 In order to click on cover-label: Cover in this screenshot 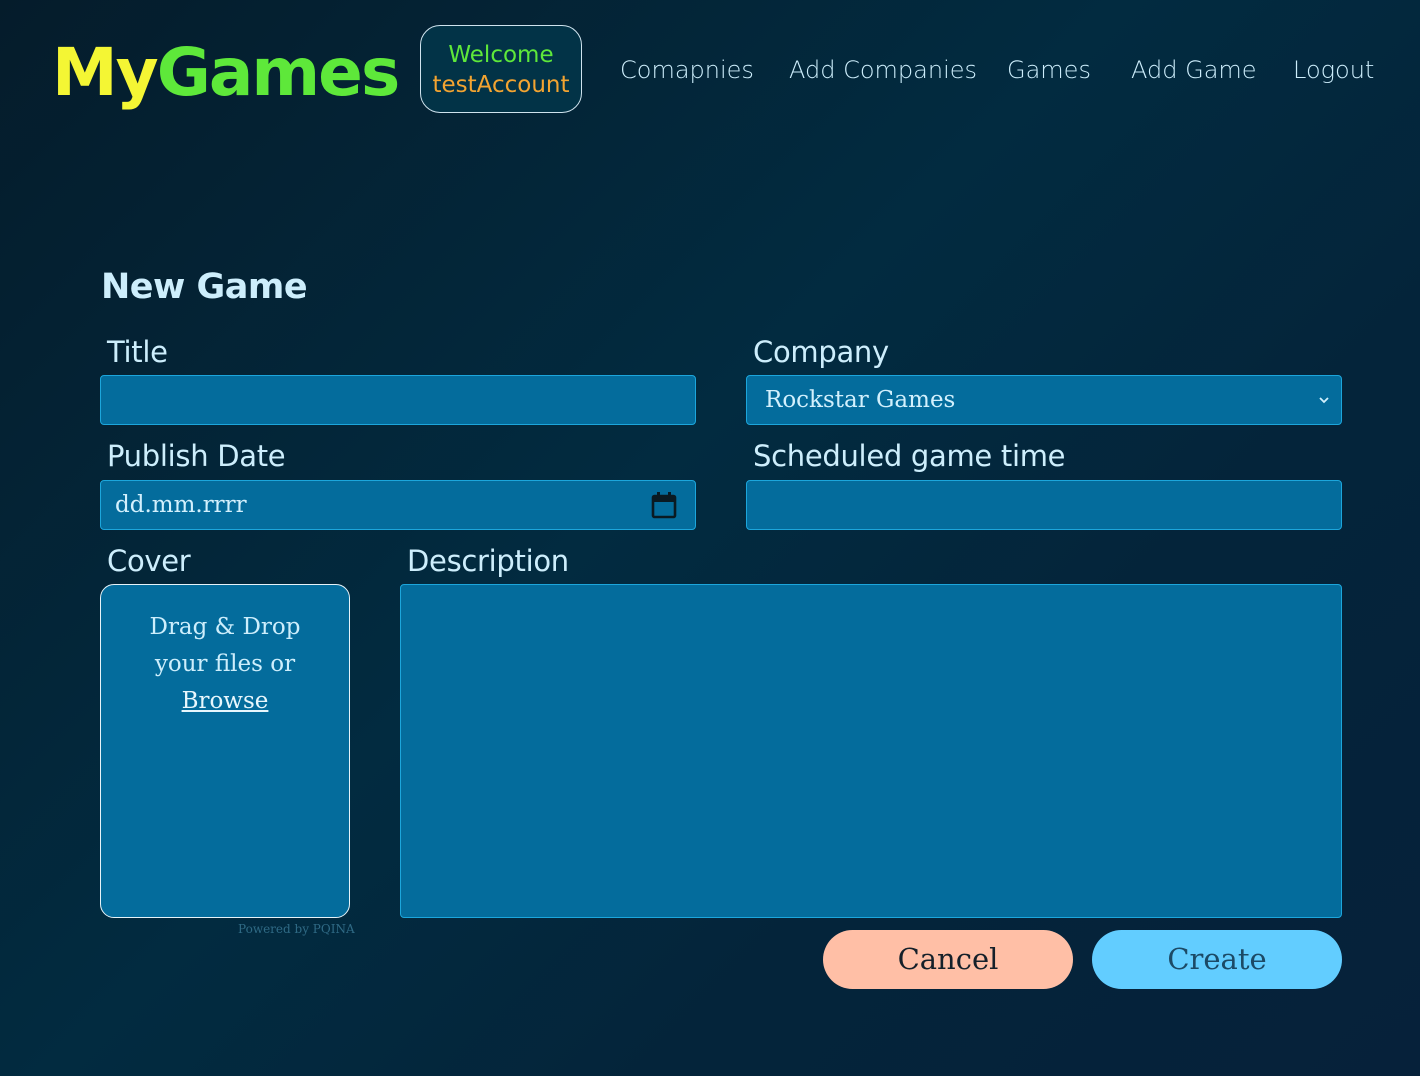, I will do `click(149, 561)`.